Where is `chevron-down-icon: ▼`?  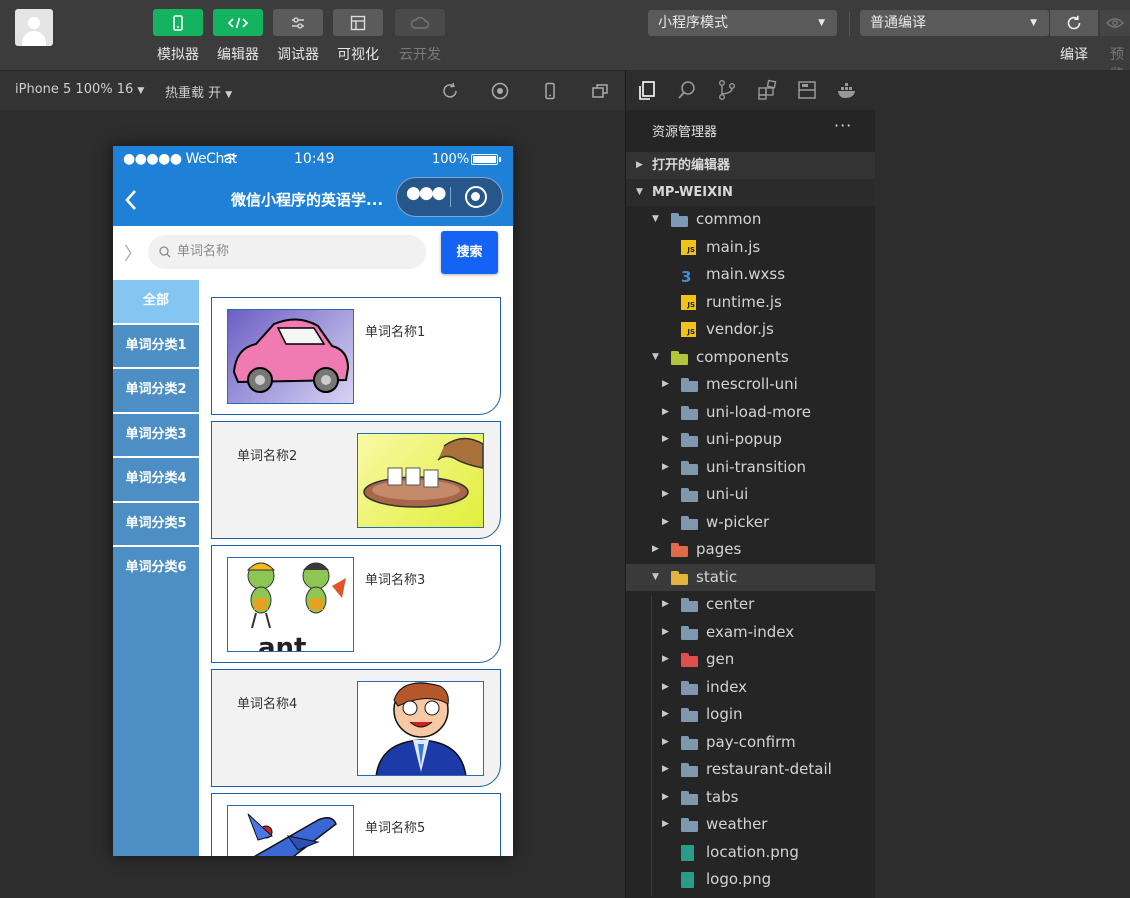
chevron-down-icon: ▼ is located at coordinates (229, 95).